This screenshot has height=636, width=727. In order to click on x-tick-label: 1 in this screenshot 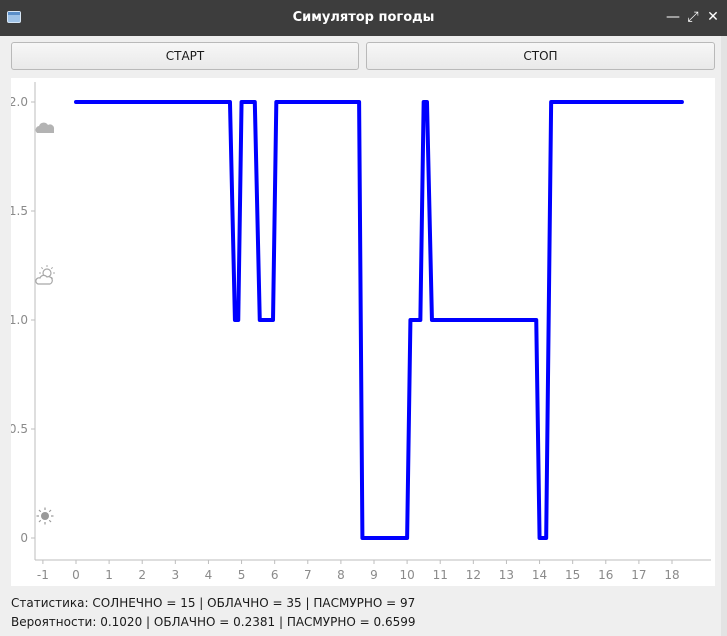, I will do `click(109, 575)`.